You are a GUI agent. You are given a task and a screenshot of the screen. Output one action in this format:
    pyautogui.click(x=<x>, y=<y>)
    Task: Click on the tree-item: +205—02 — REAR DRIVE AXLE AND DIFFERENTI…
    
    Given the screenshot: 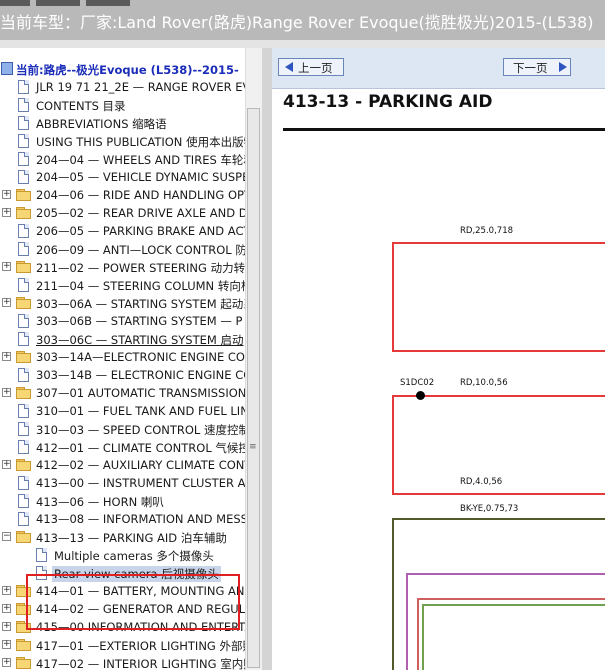 What is the action you would take?
    pyautogui.click(x=131, y=213)
    